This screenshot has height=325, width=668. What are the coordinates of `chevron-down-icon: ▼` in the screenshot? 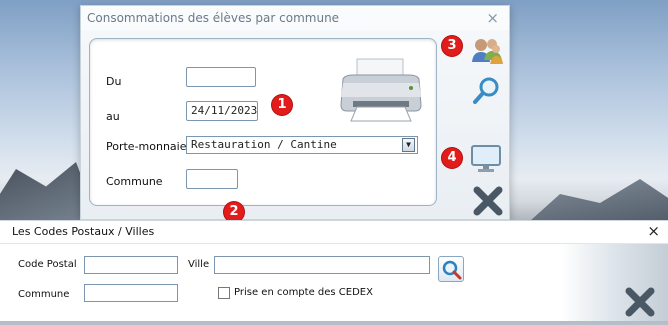 It's located at (408, 145).